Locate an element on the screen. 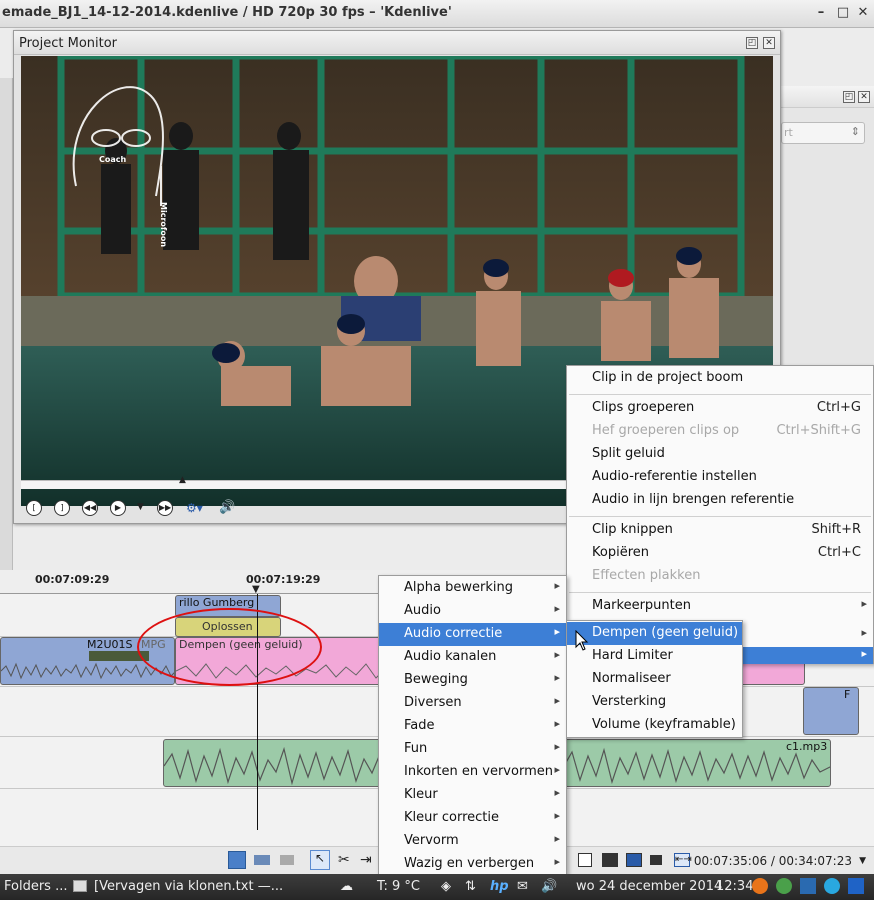  right-dock-combo: rt ⇕ is located at coordinates (823, 133).